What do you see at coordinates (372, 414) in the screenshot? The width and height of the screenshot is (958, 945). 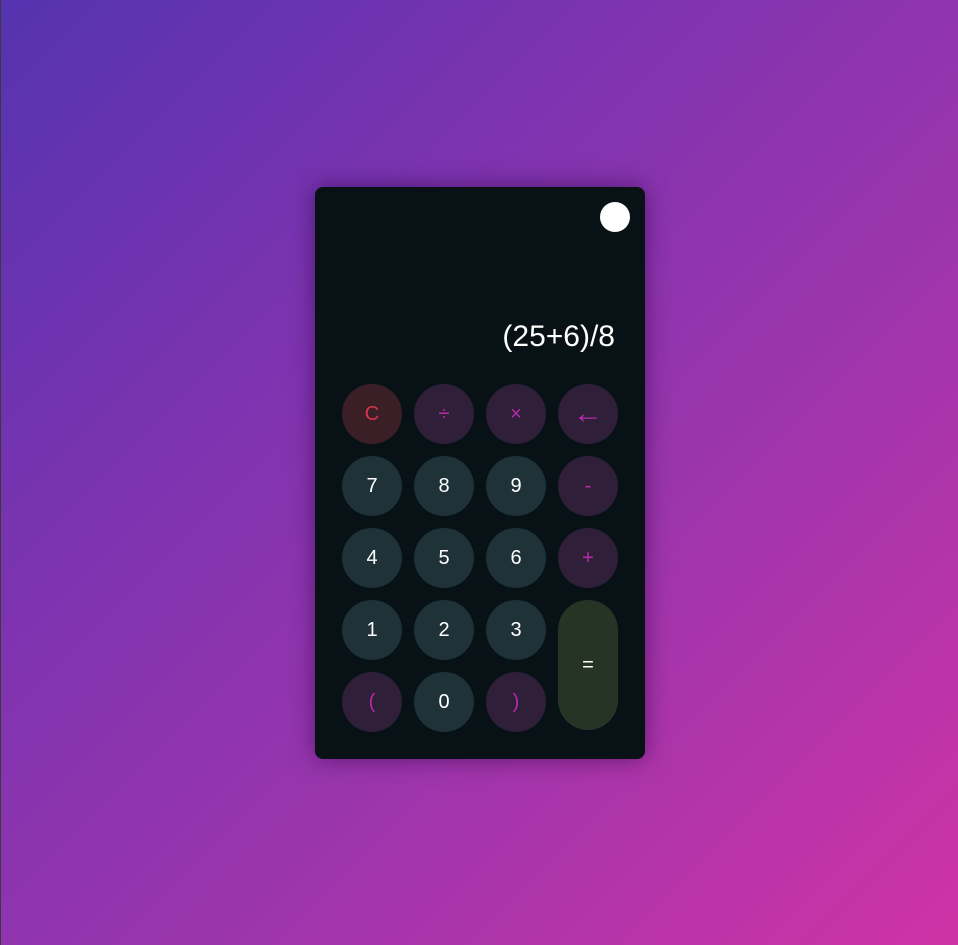 I see `clear-button: C` at bounding box center [372, 414].